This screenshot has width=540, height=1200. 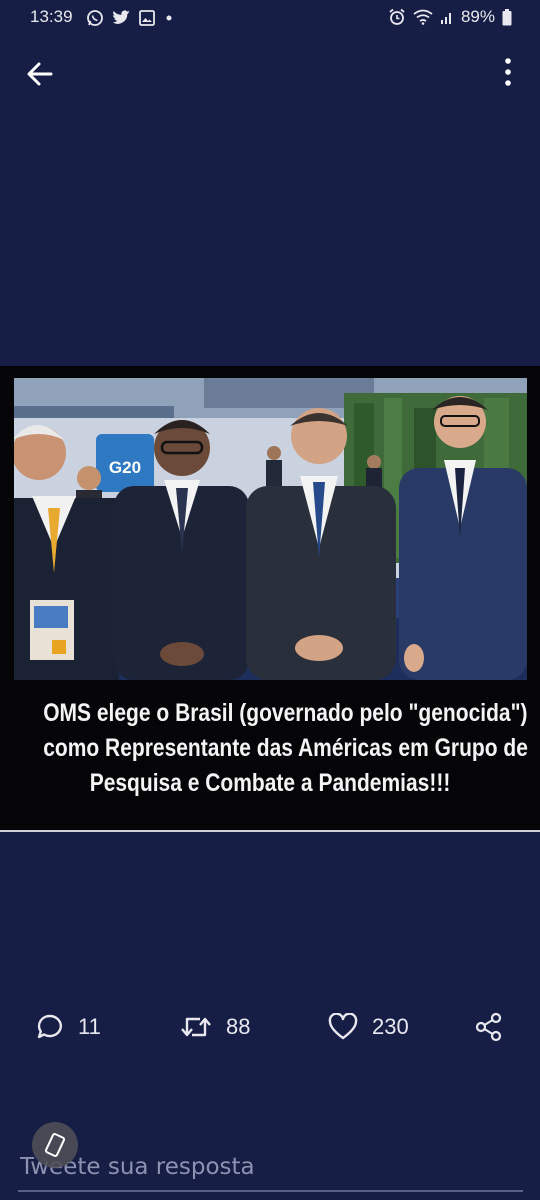 I want to click on system-status: 89%, so click(x=450, y=17).